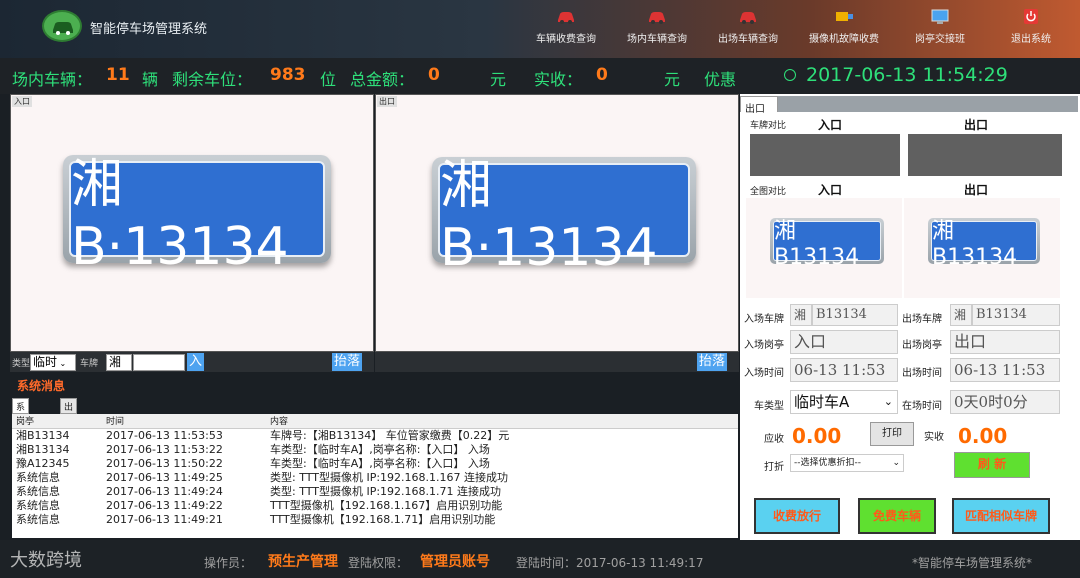  What do you see at coordinates (43, 463) in the screenshot?
I see `cell-booth: 豫A12345` at bounding box center [43, 463].